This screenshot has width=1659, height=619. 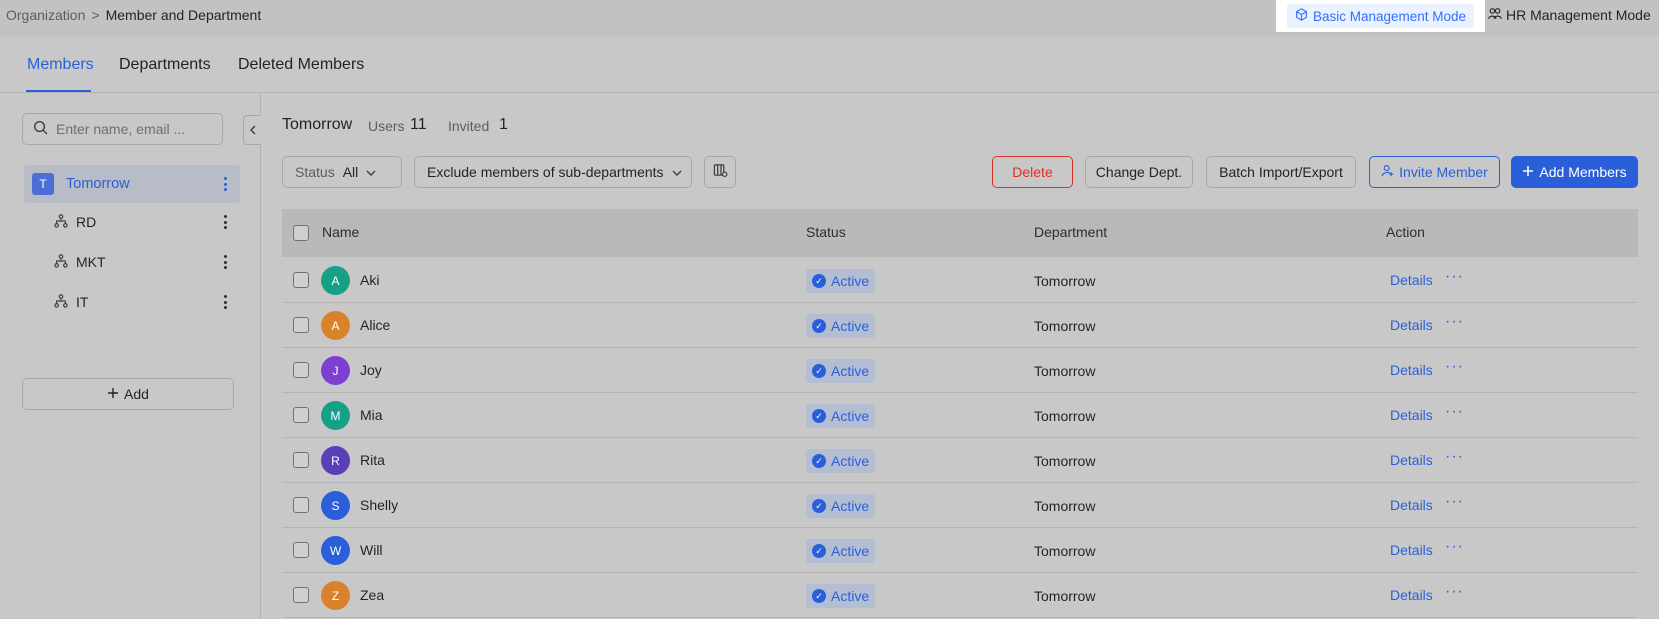 What do you see at coordinates (1574, 172) in the screenshot?
I see `add-members-button: Add Members` at bounding box center [1574, 172].